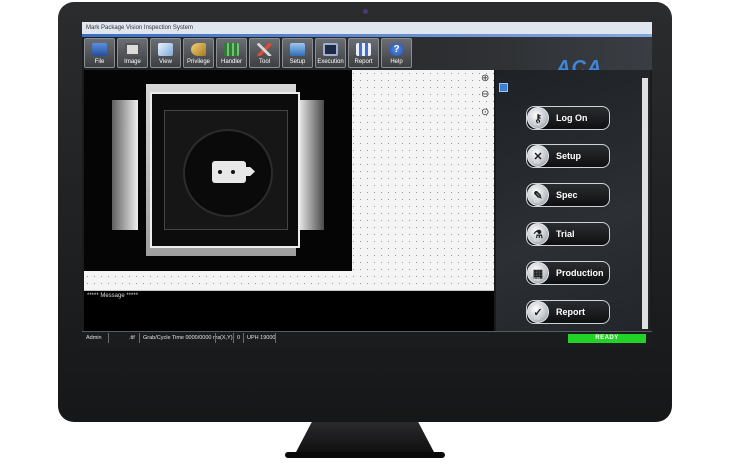  What do you see at coordinates (330, 62) in the screenshot?
I see `menu-label: Execution` at bounding box center [330, 62].